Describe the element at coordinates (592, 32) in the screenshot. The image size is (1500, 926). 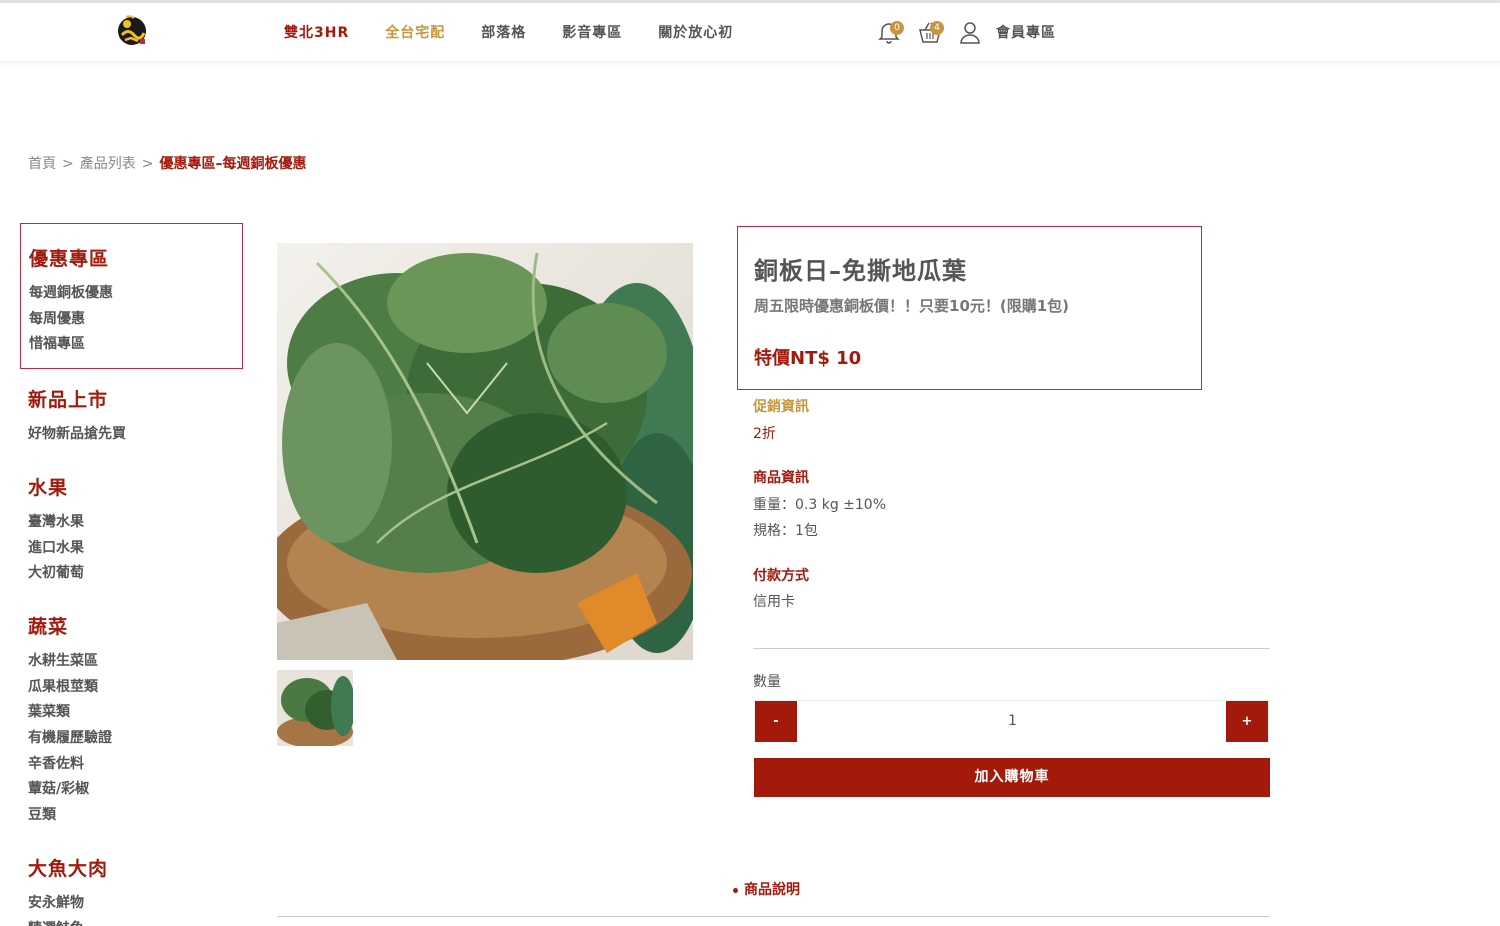
I see `nav-video: 影音專區` at that location.